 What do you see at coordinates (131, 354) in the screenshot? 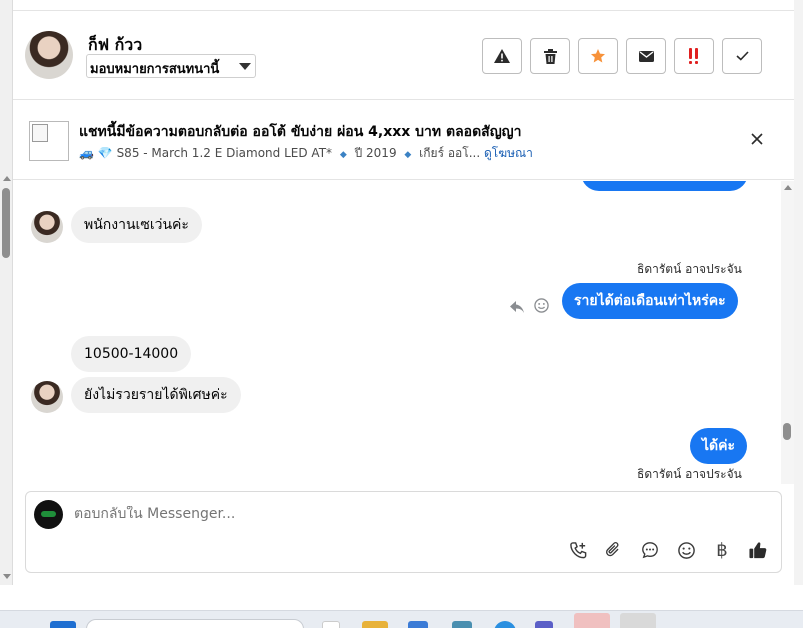
I see `message-bubble-incoming: 10500-14000` at bounding box center [131, 354].